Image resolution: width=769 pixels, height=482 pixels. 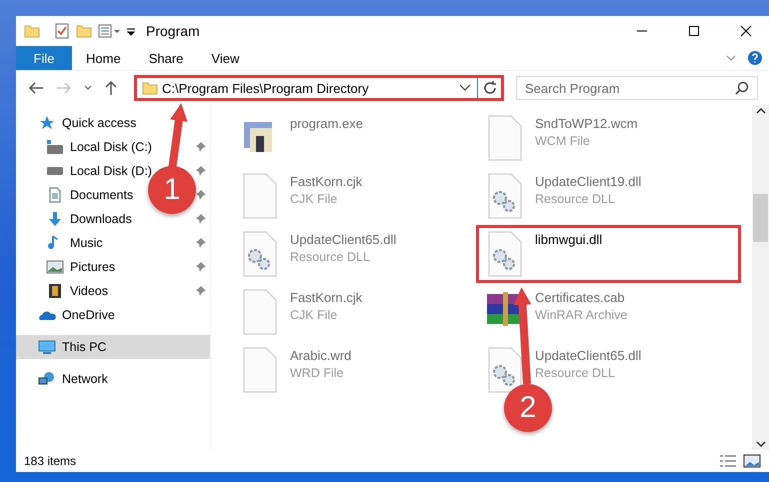 I want to click on picture-icon, so click(x=55, y=267).